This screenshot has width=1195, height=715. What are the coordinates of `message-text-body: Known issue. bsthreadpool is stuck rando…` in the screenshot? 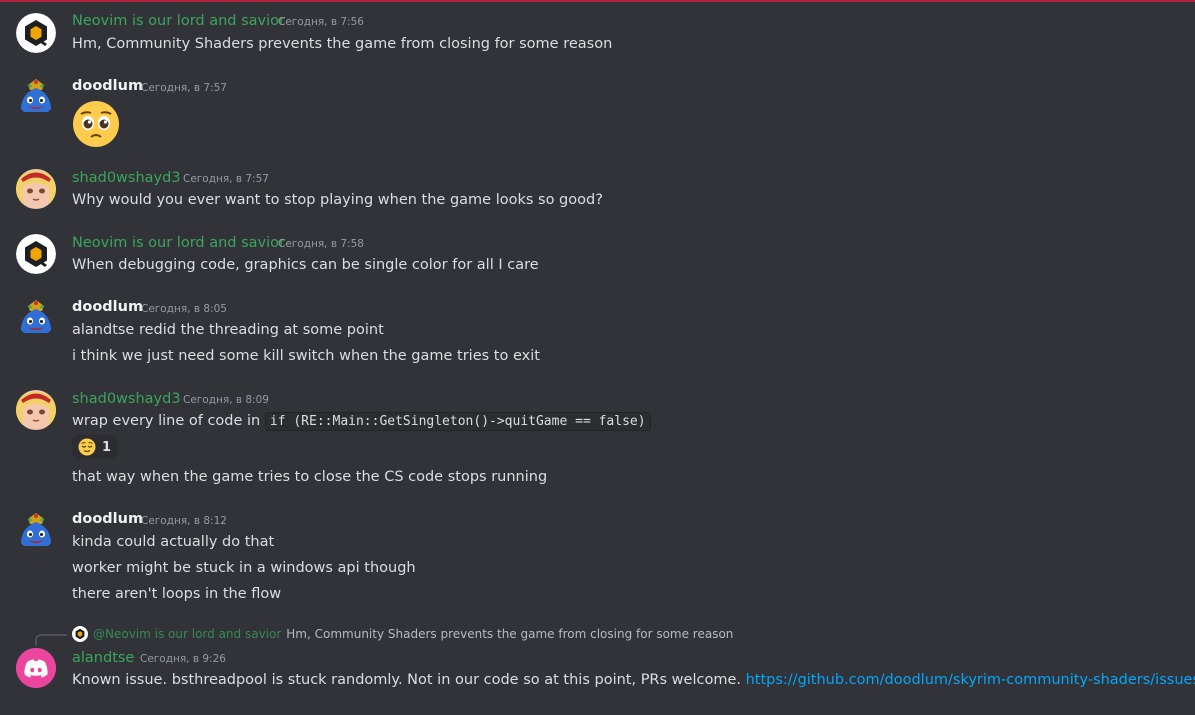 It's located at (406, 680).